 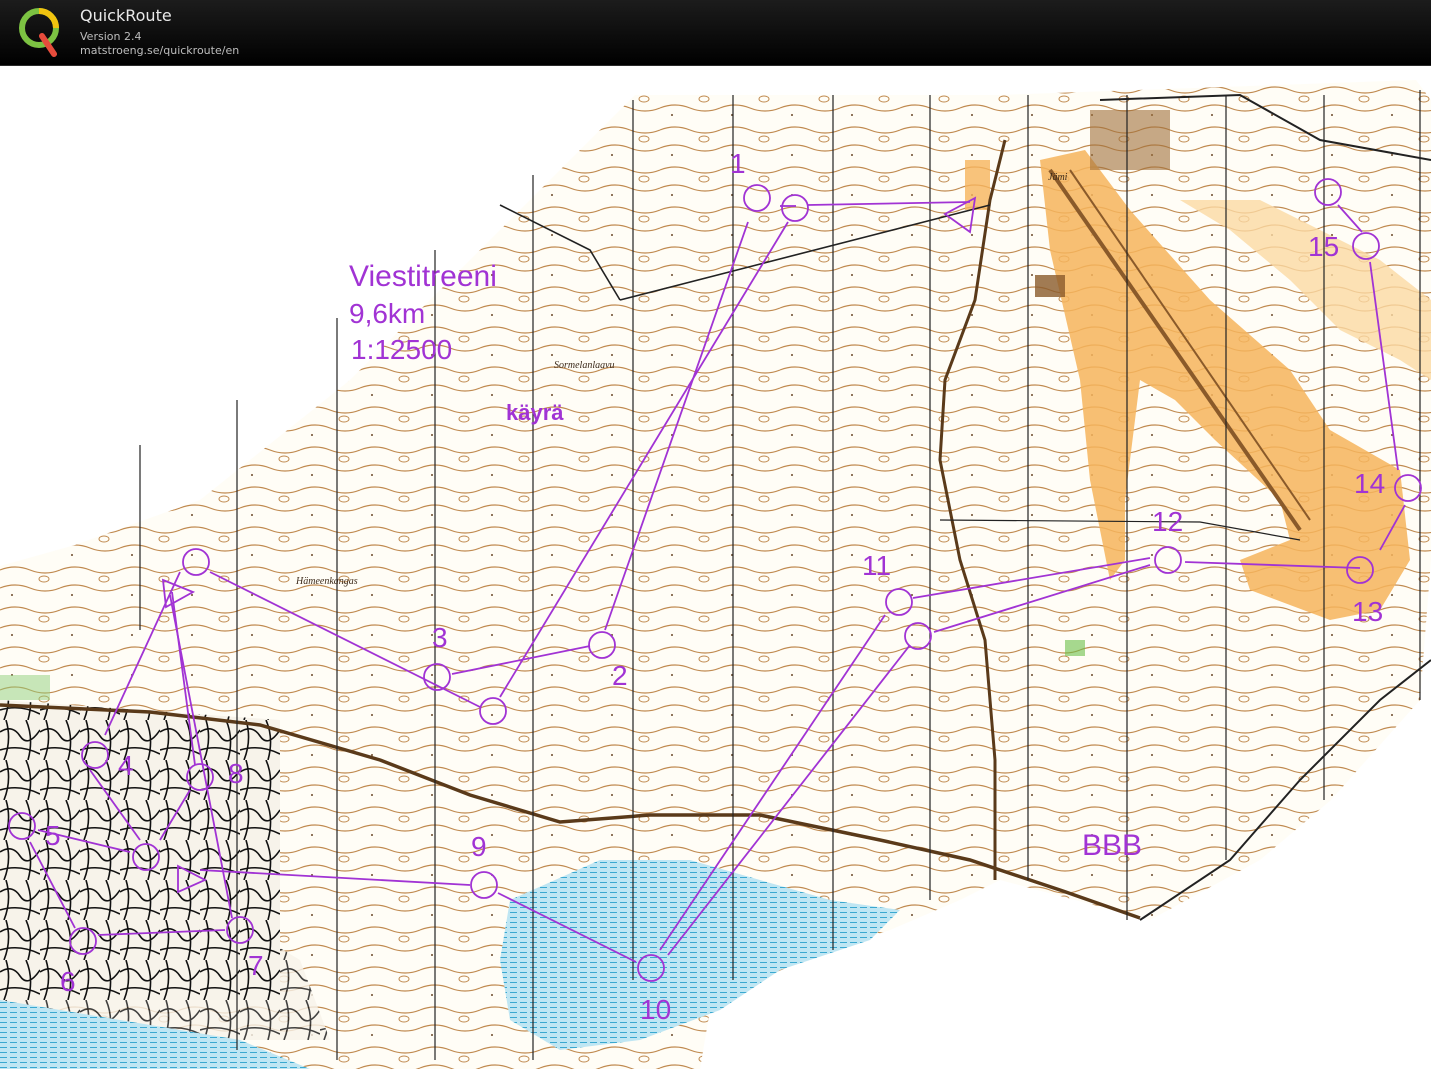 I want to click on course-scale: 1:12500, so click(x=402, y=349).